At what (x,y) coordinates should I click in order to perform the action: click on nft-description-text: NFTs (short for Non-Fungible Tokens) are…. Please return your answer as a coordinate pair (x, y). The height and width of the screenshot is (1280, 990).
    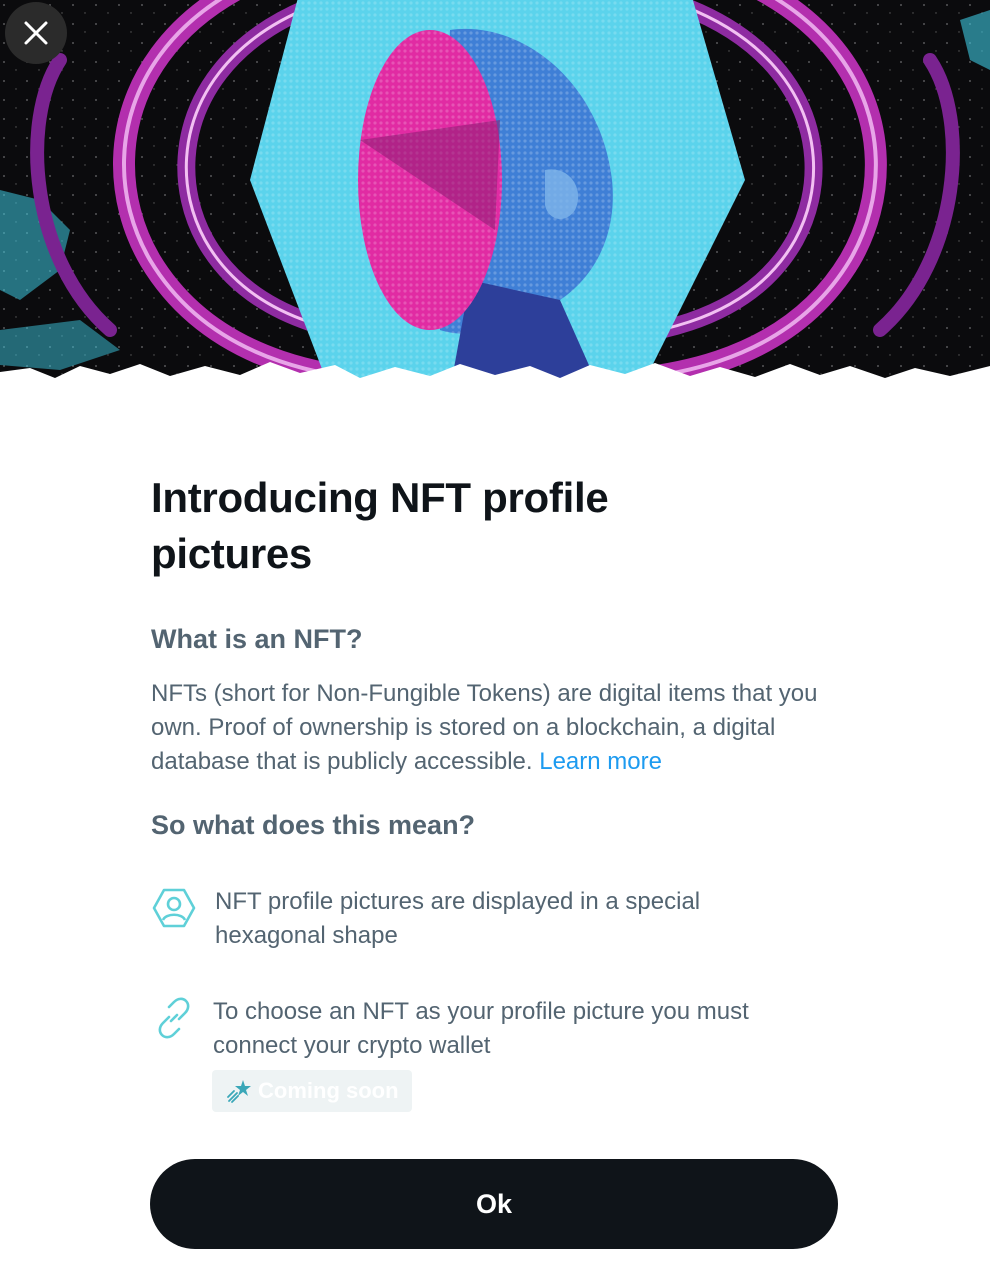
    Looking at the image, I should click on (484, 727).